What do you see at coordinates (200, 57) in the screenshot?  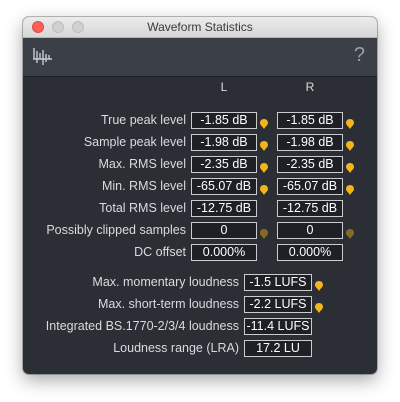 I see `toolbar: ?` at bounding box center [200, 57].